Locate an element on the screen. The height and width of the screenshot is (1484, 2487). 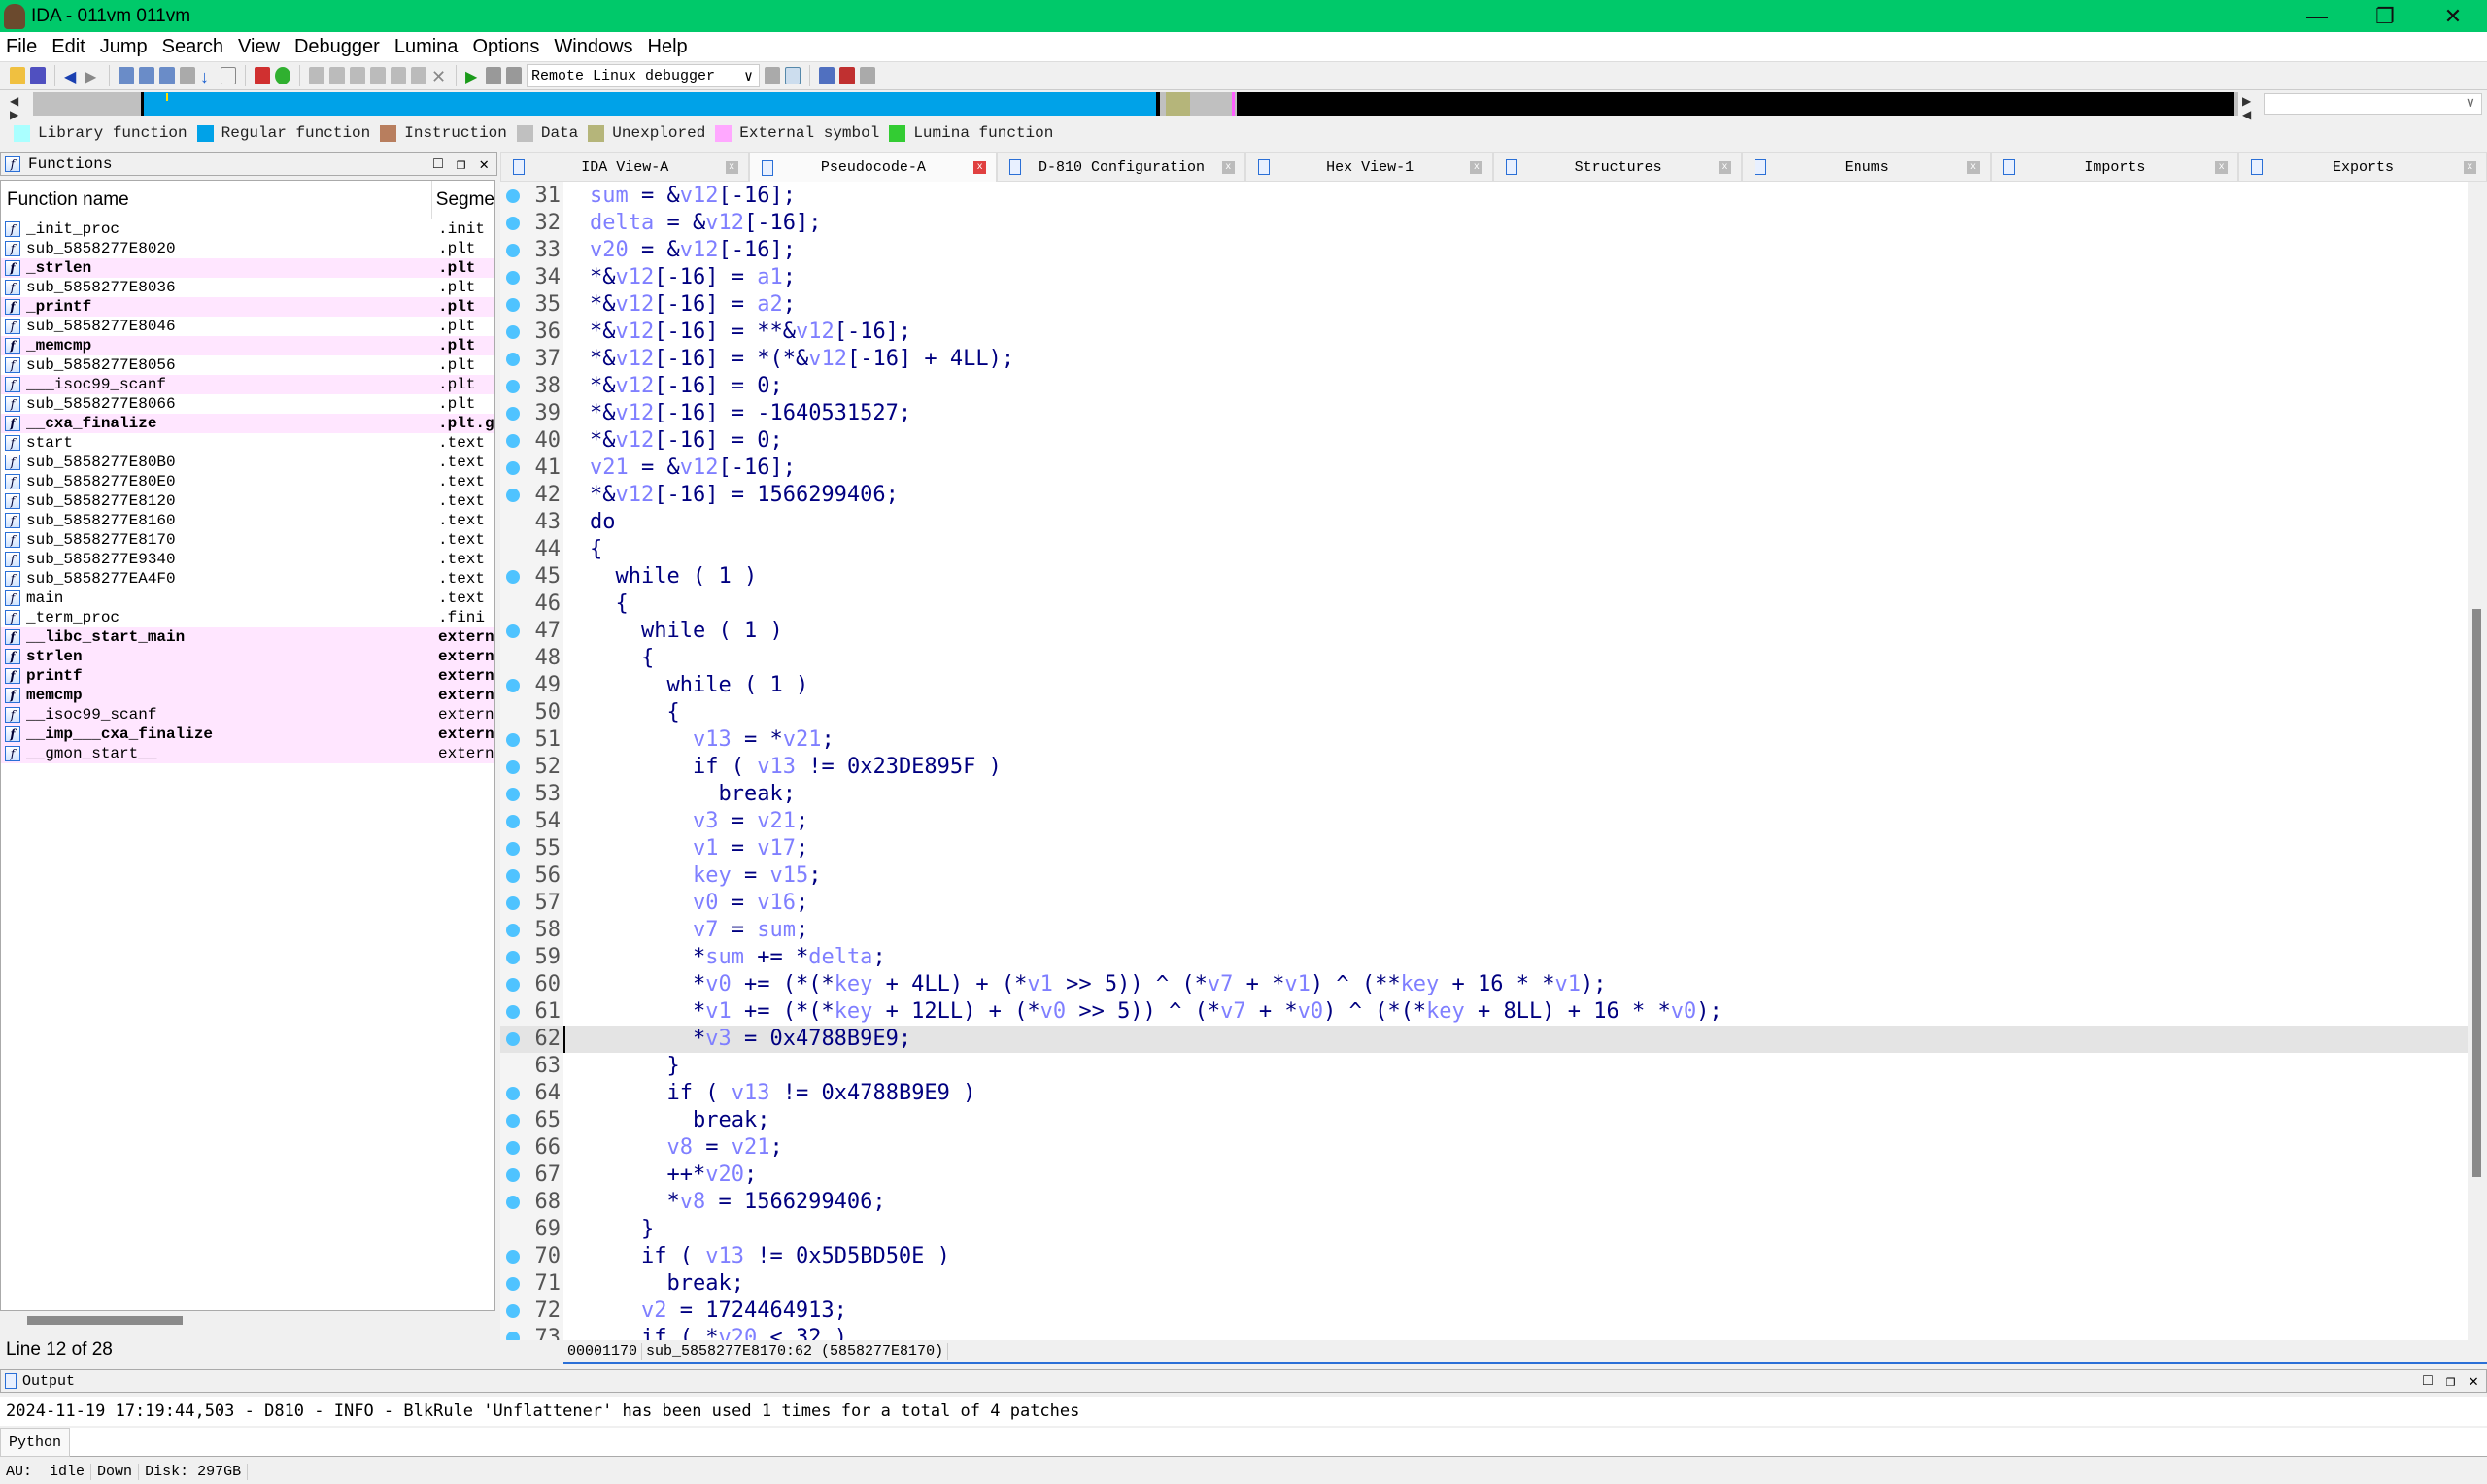
function-row: f sub_5858277E8066 .plt is located at coordinates (247, 404).